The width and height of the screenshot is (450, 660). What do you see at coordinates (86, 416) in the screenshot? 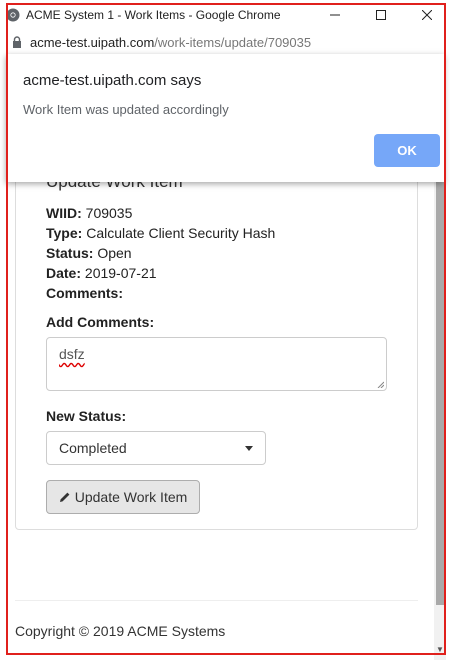
I see `new-status-label: New Status:` at bounding box center [86, 416].